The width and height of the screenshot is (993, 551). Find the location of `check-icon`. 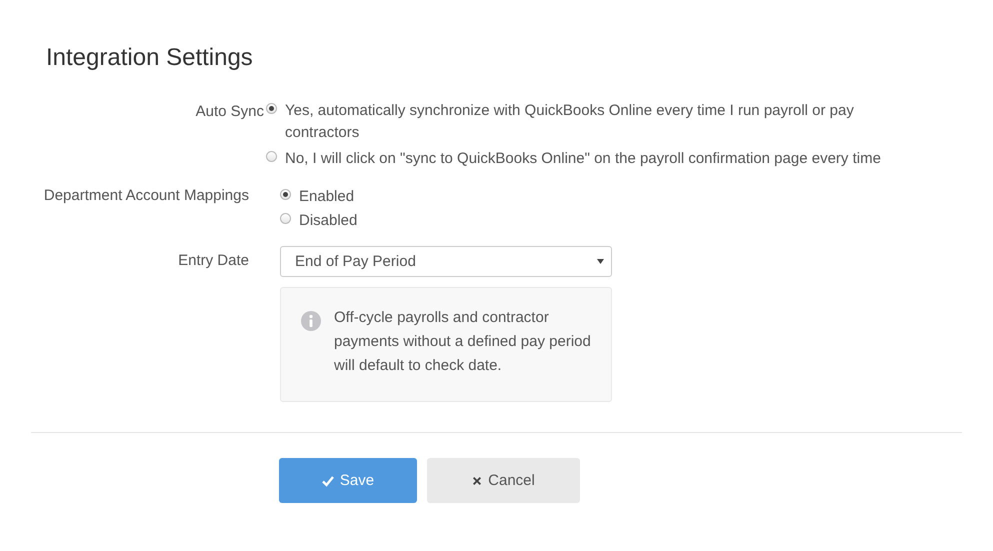

check-icon is located at coordinates (328, 480).